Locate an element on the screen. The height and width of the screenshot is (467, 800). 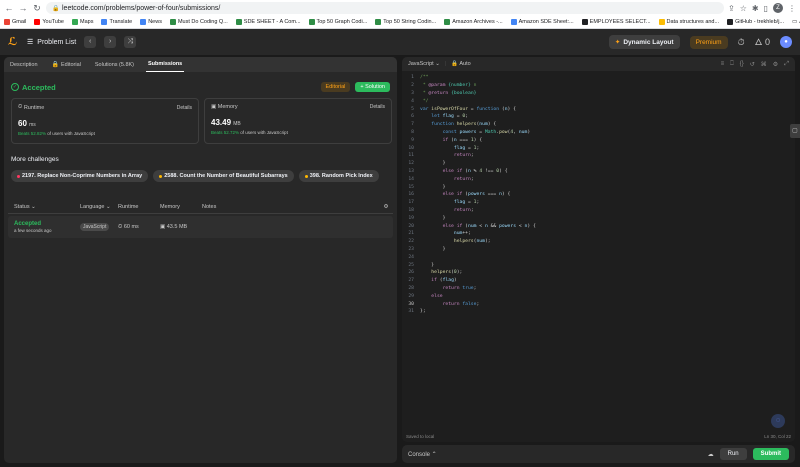
bookmark-icon: ⎕ is located at coordinates (732, 64).